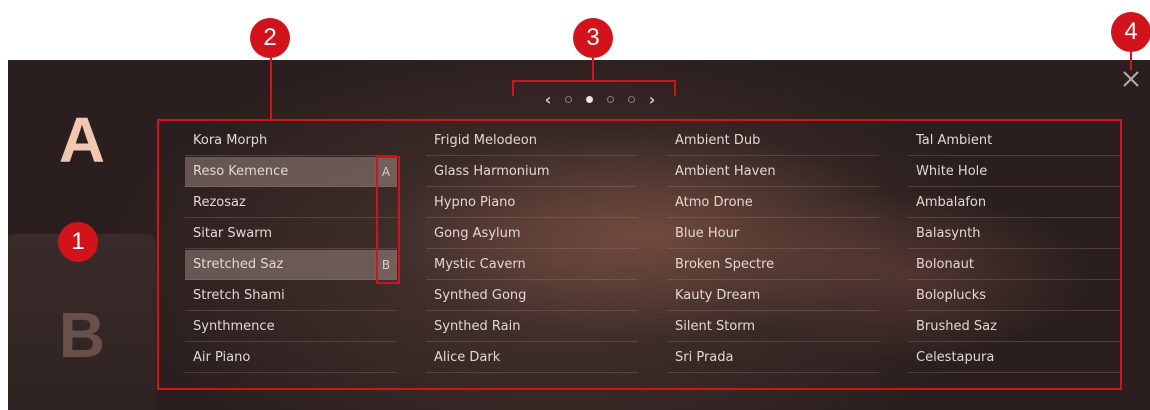  I want to click on callout-4-leader, so click(1131, 60).